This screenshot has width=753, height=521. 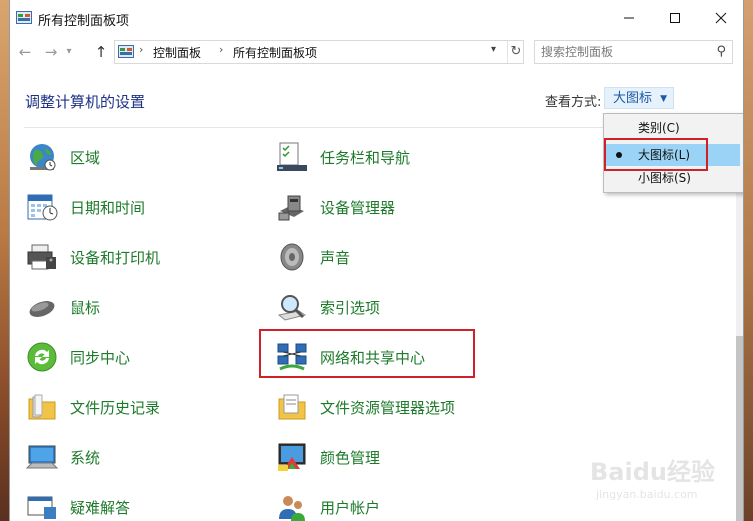 What do you see at coordinates (177, 52) in the screenshot?
I see `breadcrumb-control-panel: 控制面板` at bounding box center [177, 52].